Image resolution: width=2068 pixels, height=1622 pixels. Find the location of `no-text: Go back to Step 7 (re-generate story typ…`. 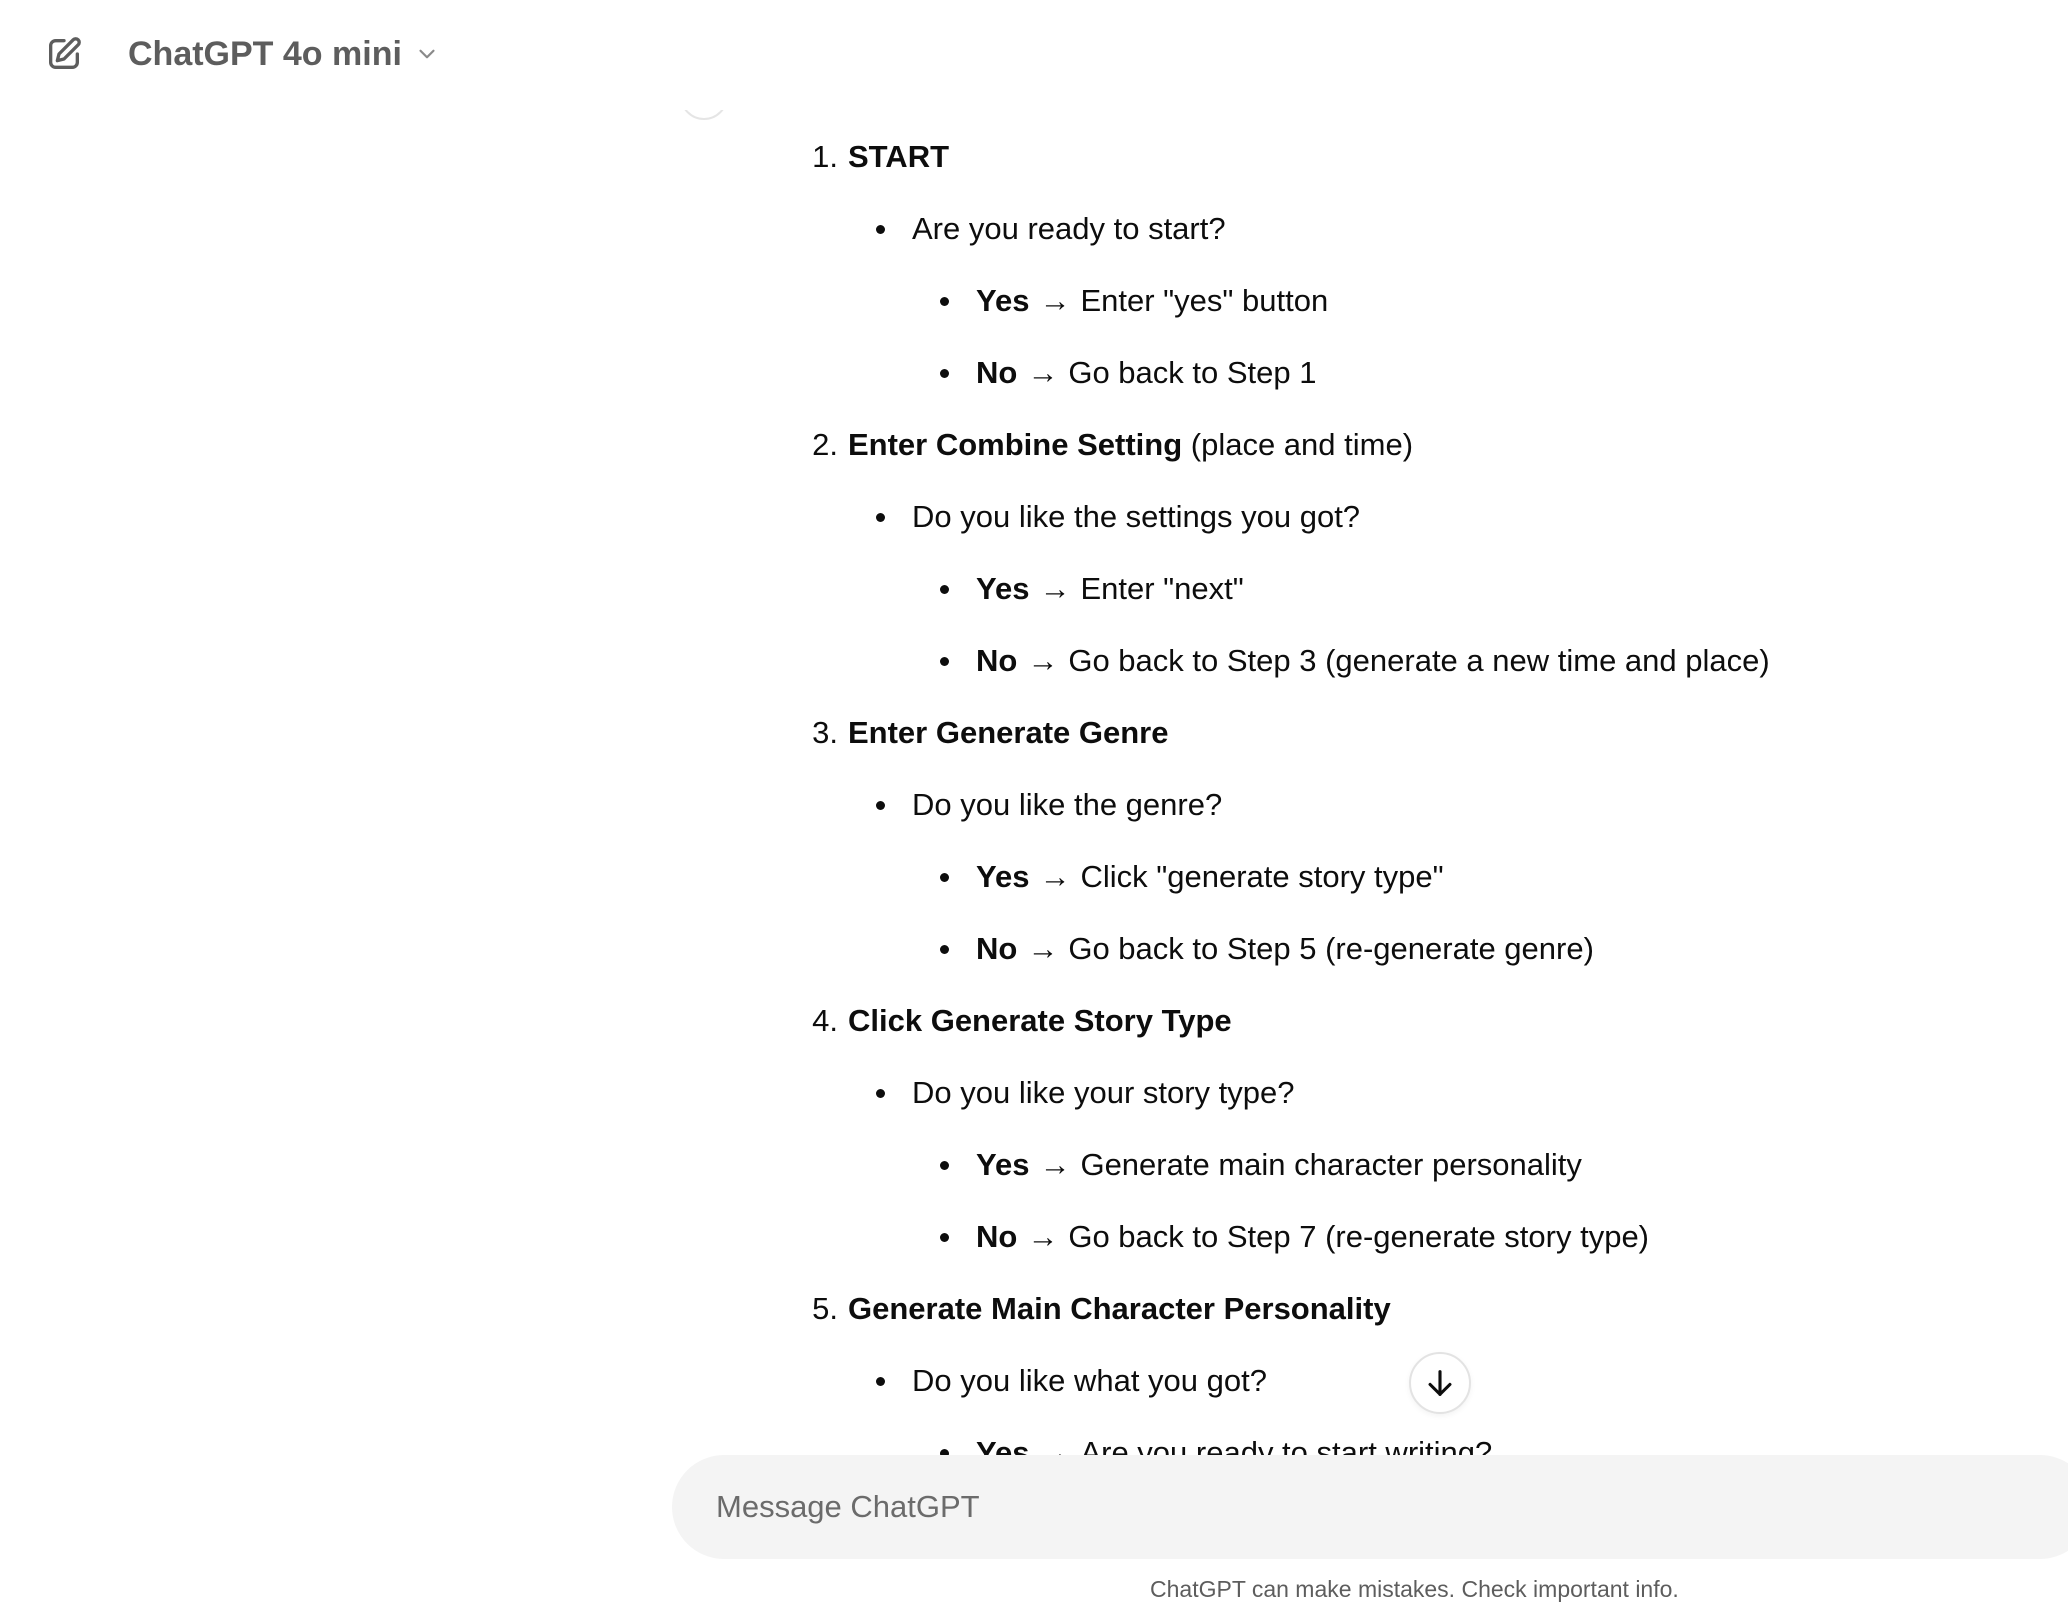

no-text: Go back to Step 7 (re-generate story typ… is located at coordinates (1359, 1236).